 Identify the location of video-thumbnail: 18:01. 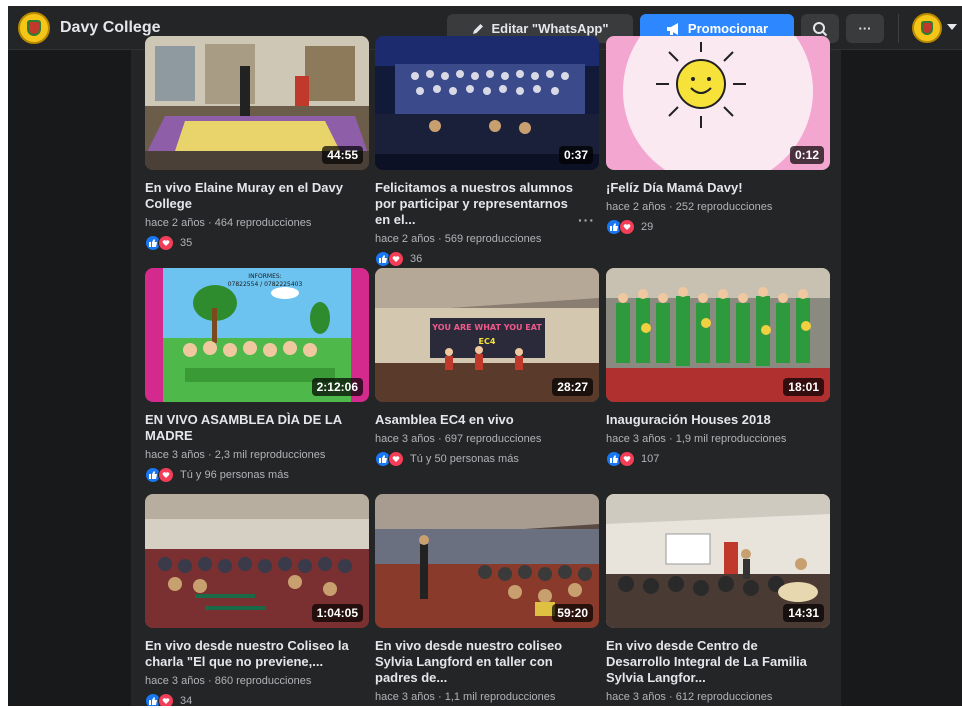
(718, 335).